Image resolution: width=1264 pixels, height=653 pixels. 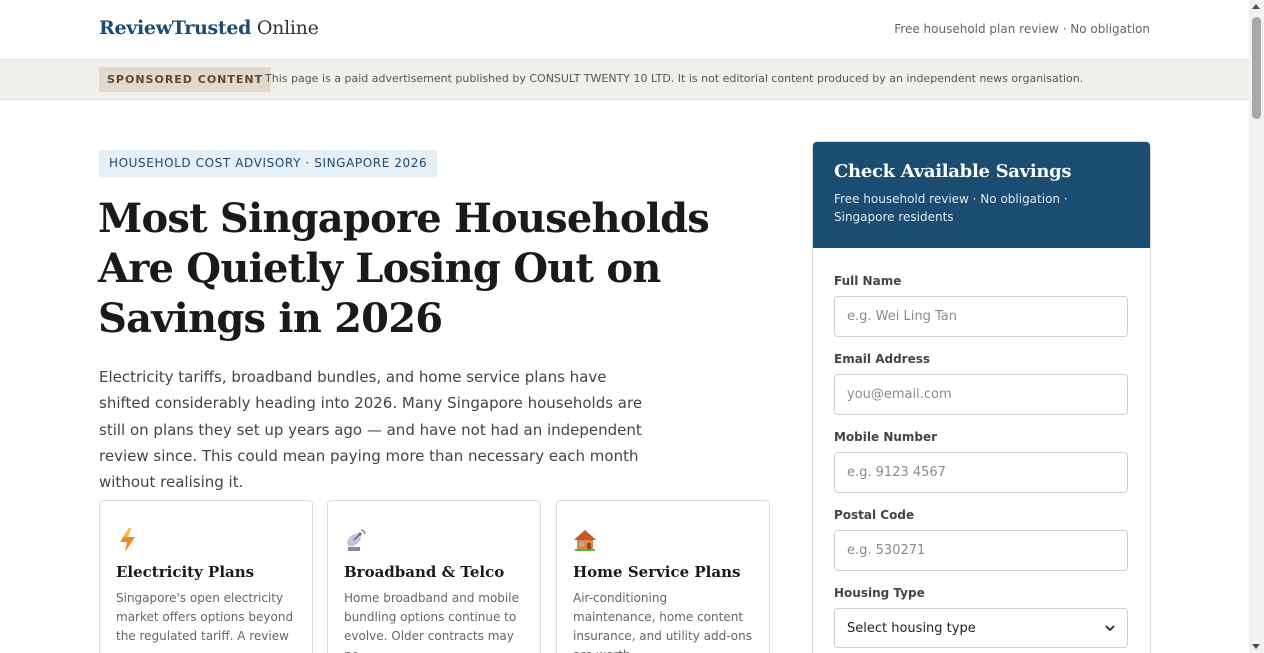 What do you see at coordinates (1256, 646) in the screenshot?
I see `scroll-down-icon` at bounding box center [1256, 646].